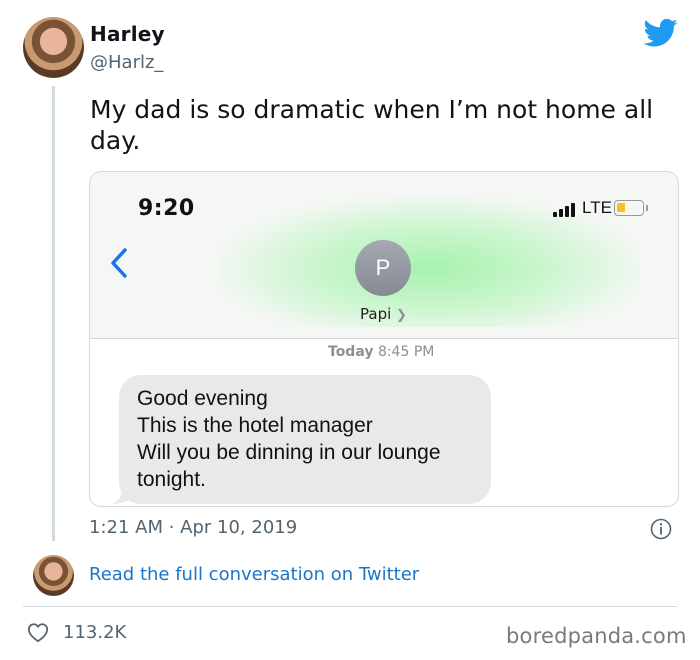 Image resolution: width=700 pixels, height=660 pixels. I want to click on thread-line, so click(53, 313).